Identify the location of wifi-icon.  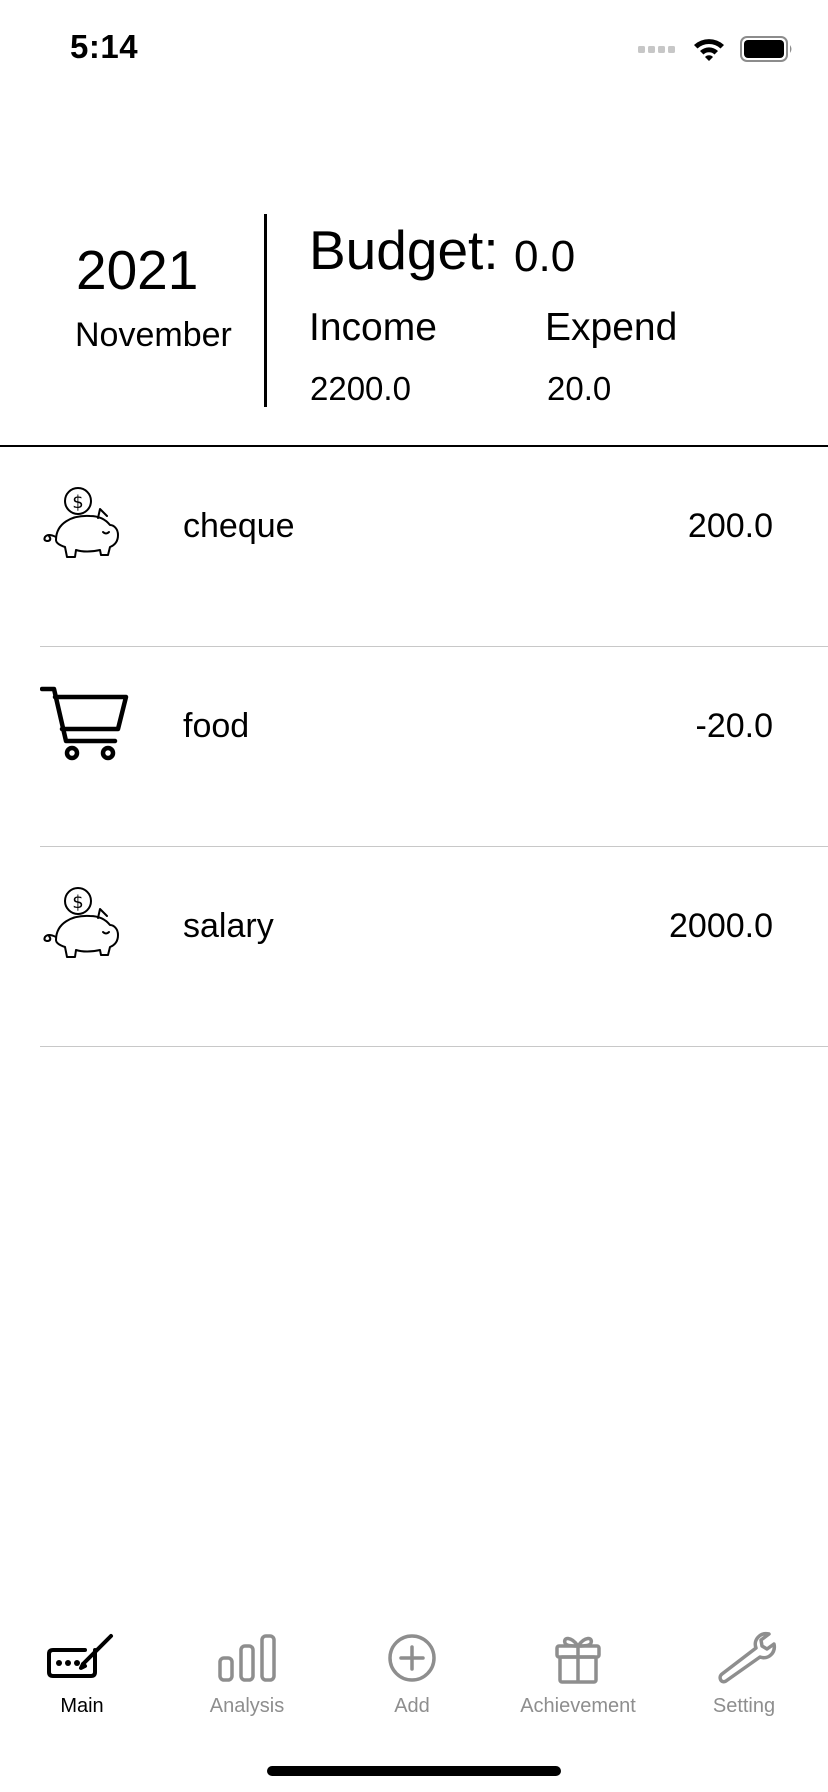
(709, 50).